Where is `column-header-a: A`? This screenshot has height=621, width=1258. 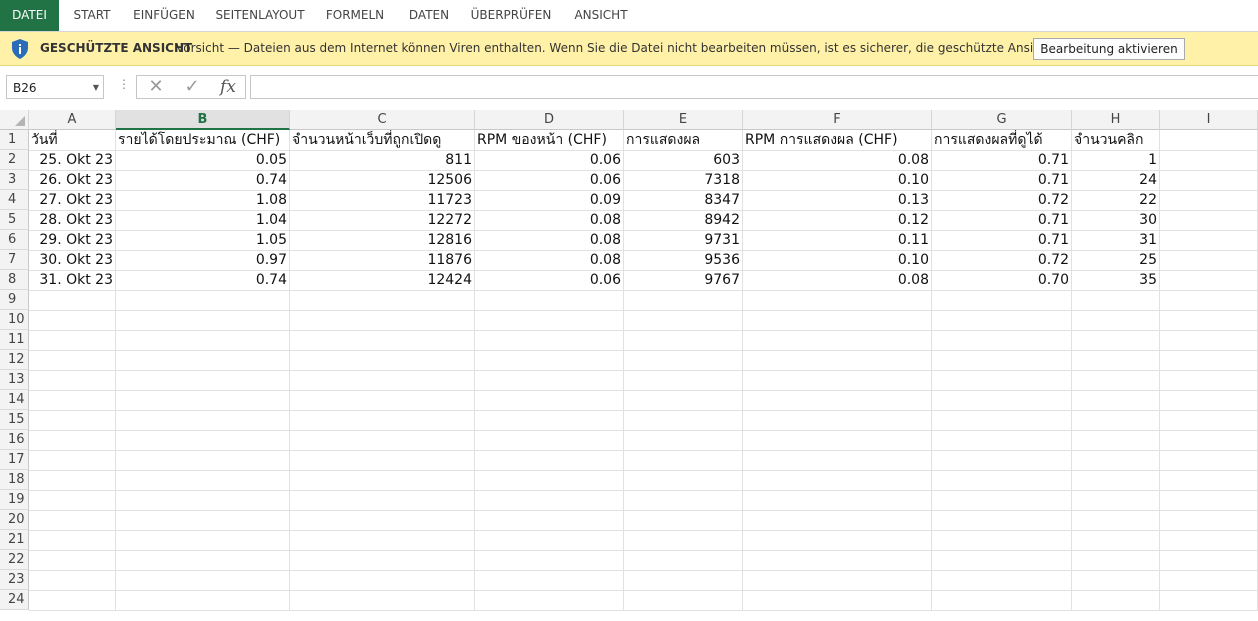 column-header-a: A is located at coordinates (72, 120).